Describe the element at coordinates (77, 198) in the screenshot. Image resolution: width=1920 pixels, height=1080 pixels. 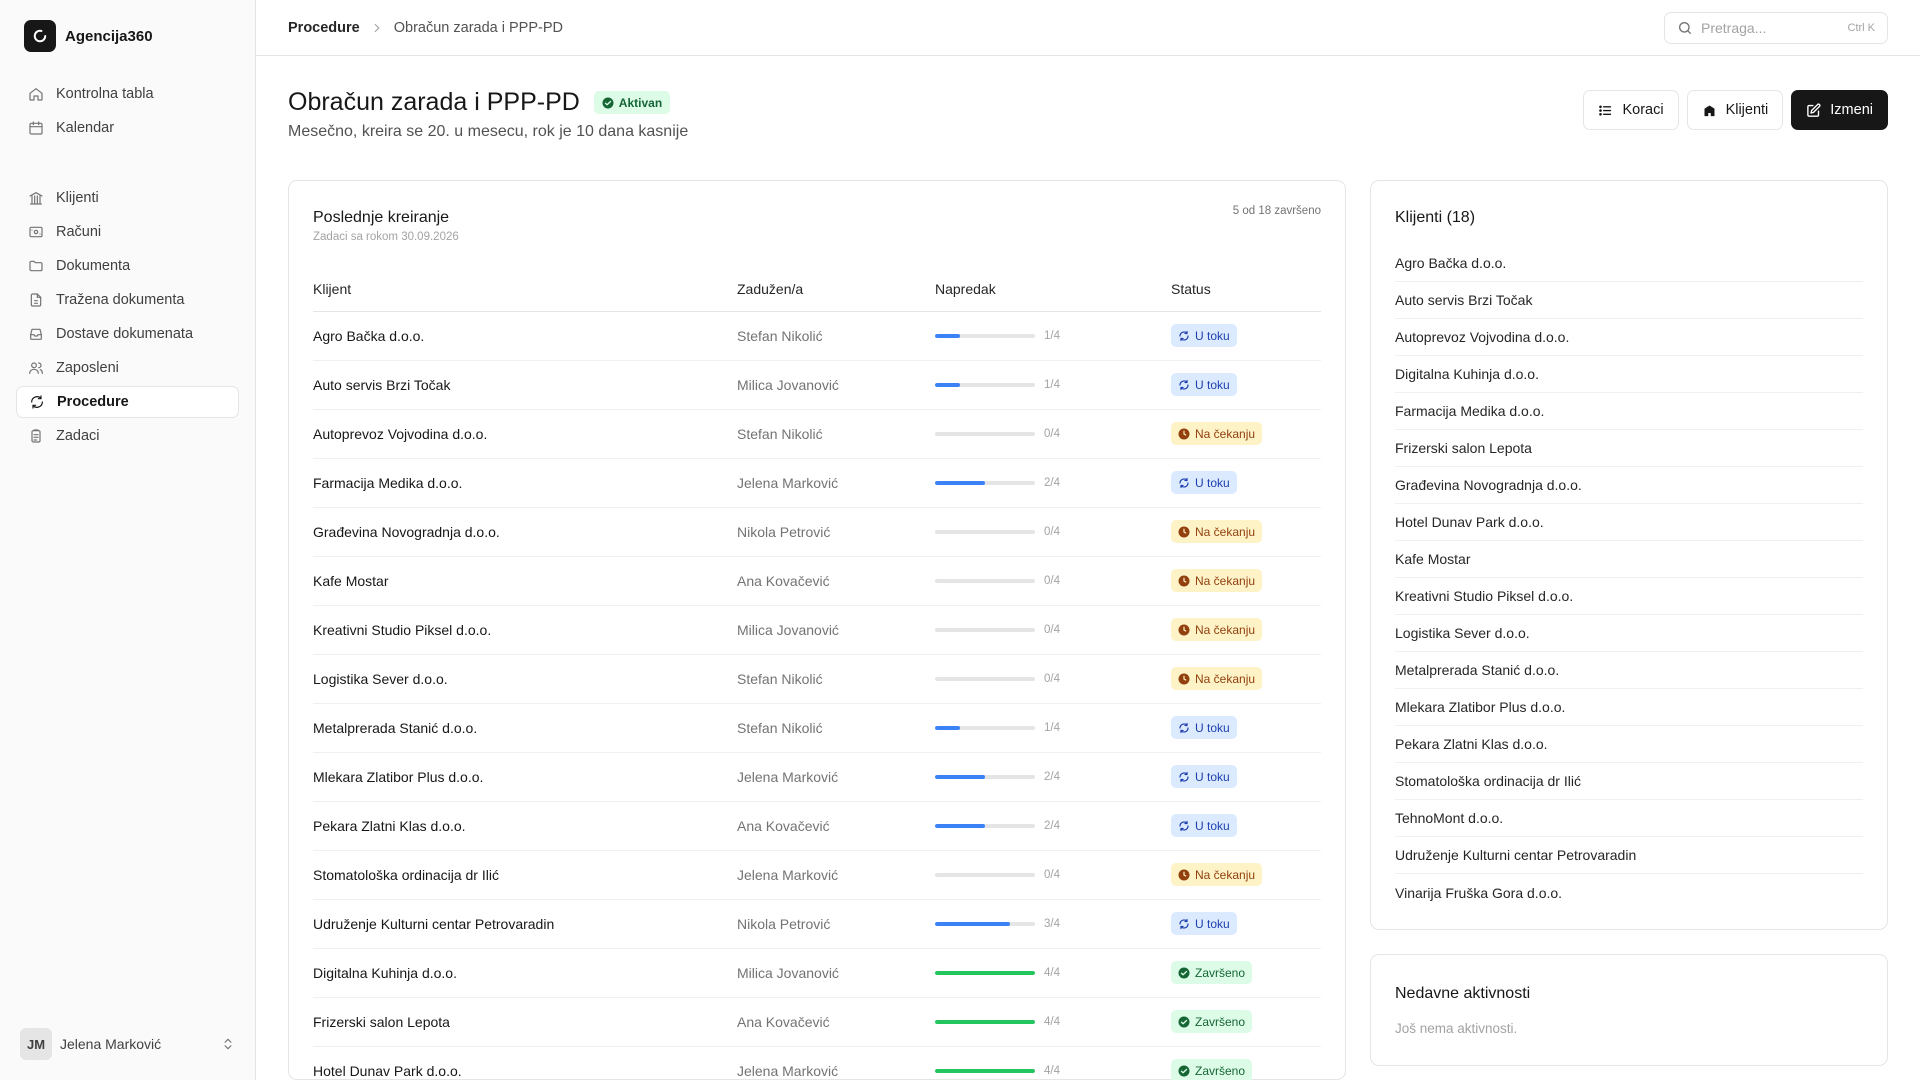
I see `sidebar-item-label: Klijenti` at that location.